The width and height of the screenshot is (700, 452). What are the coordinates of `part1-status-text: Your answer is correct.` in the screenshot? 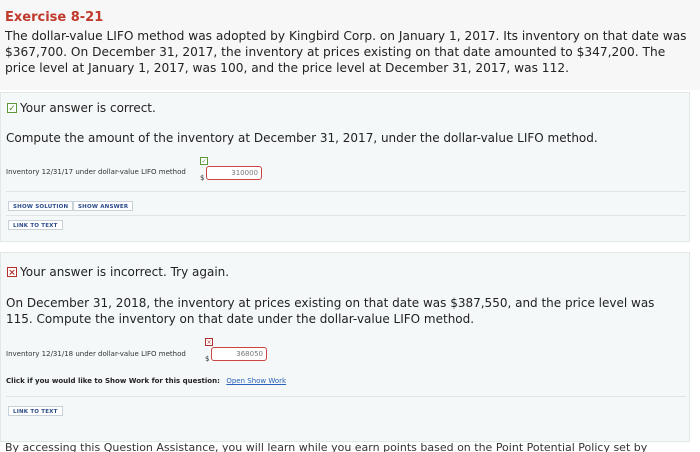 It's located at (88, 108).